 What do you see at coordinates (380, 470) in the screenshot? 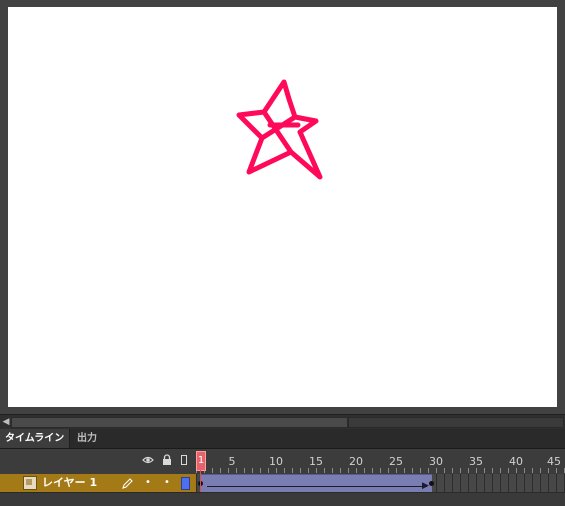
I see `ruler-ticks` at bounding box center [380, 470].